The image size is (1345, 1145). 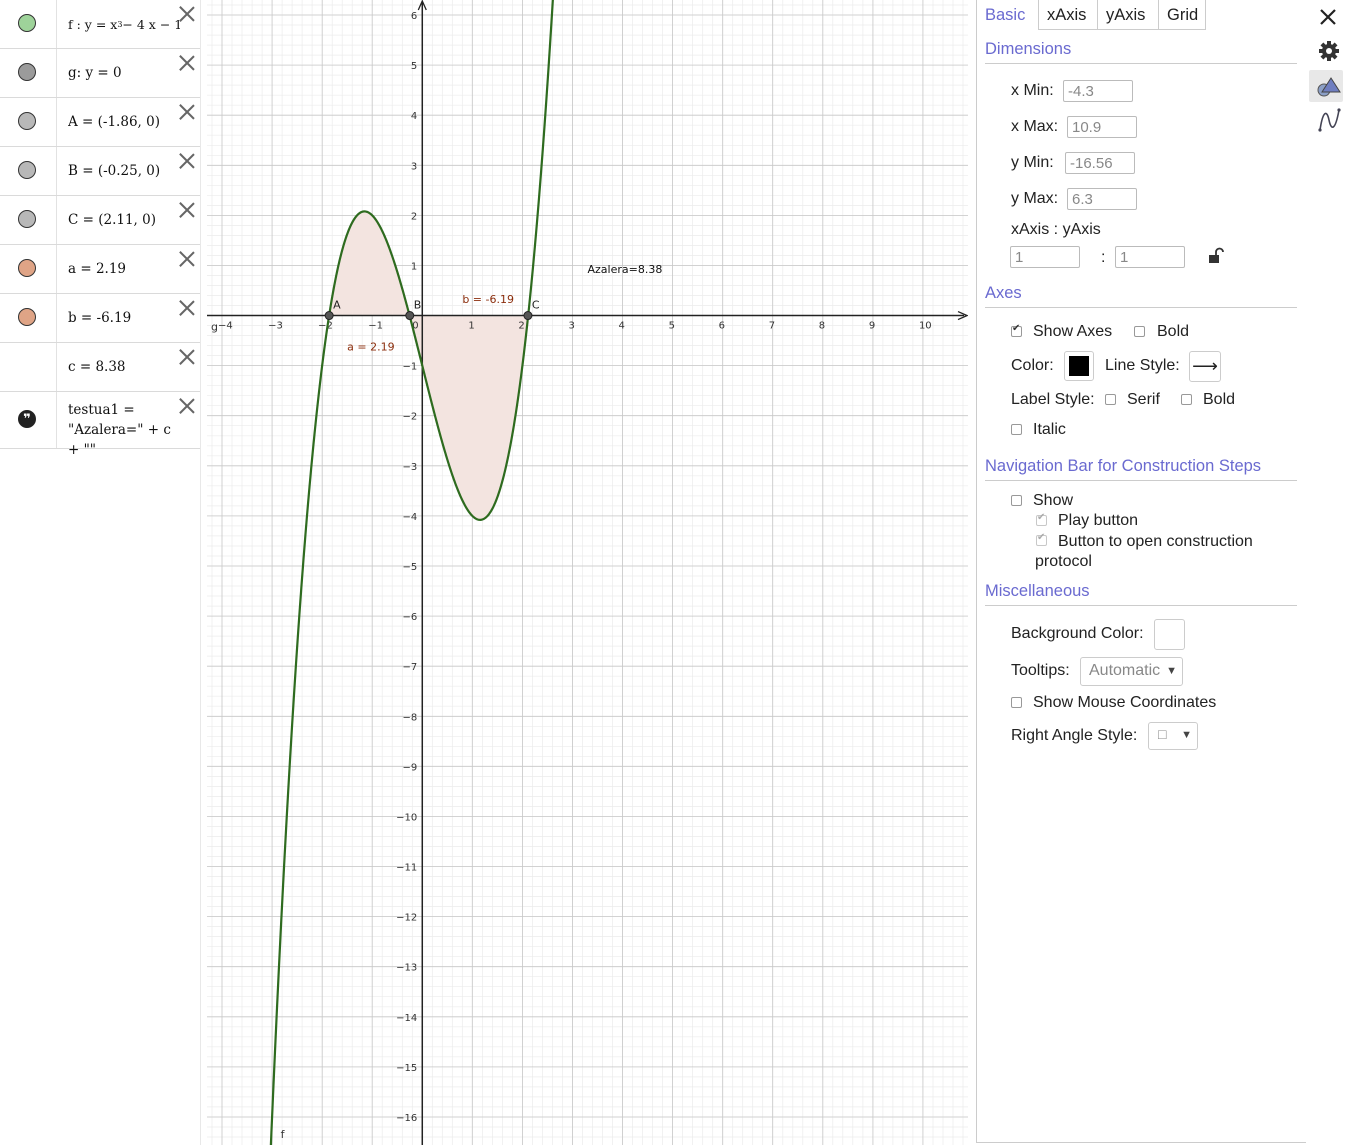 What do you see at coordinates (1205, 366) in the screenshot?
I see `line-style-arrow-icon: ⟶` at bounding box center [1205, 366].